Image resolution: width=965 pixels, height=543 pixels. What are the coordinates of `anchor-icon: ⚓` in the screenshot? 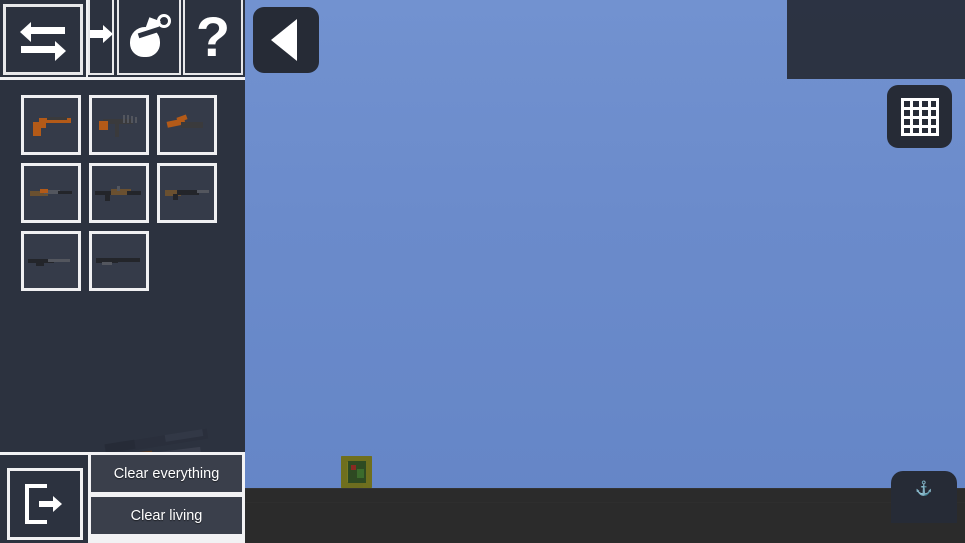 It's located at (924, 488).